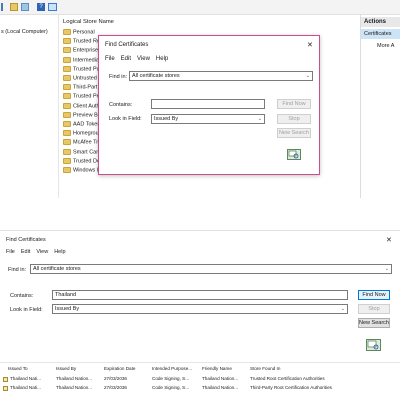 This screenshot has height=400, width=400. I want to click on actions-header: Actions, so click(380, 22).